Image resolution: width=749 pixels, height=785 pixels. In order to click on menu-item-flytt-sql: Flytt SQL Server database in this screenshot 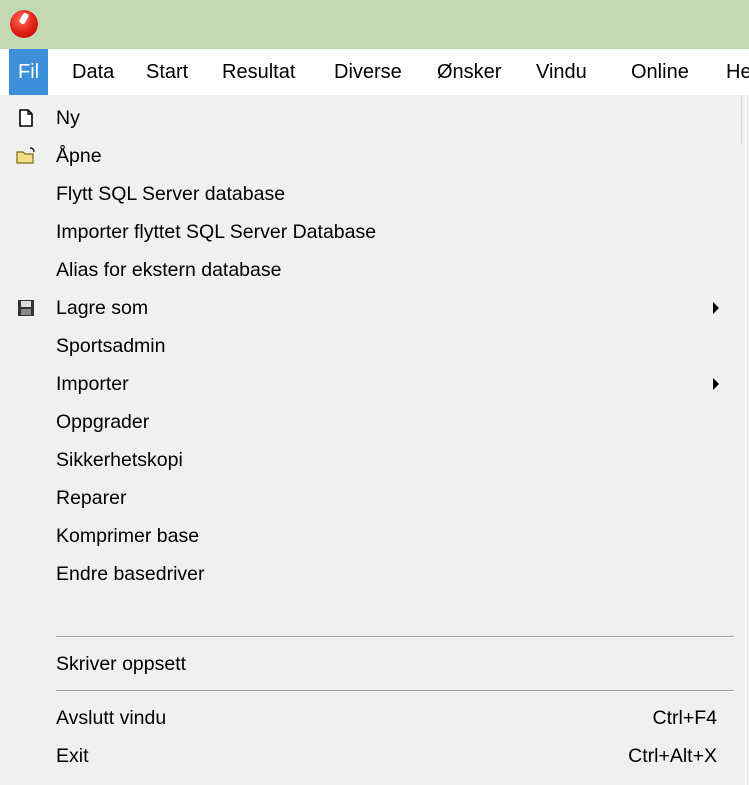, I will do `click(372, 194)`.